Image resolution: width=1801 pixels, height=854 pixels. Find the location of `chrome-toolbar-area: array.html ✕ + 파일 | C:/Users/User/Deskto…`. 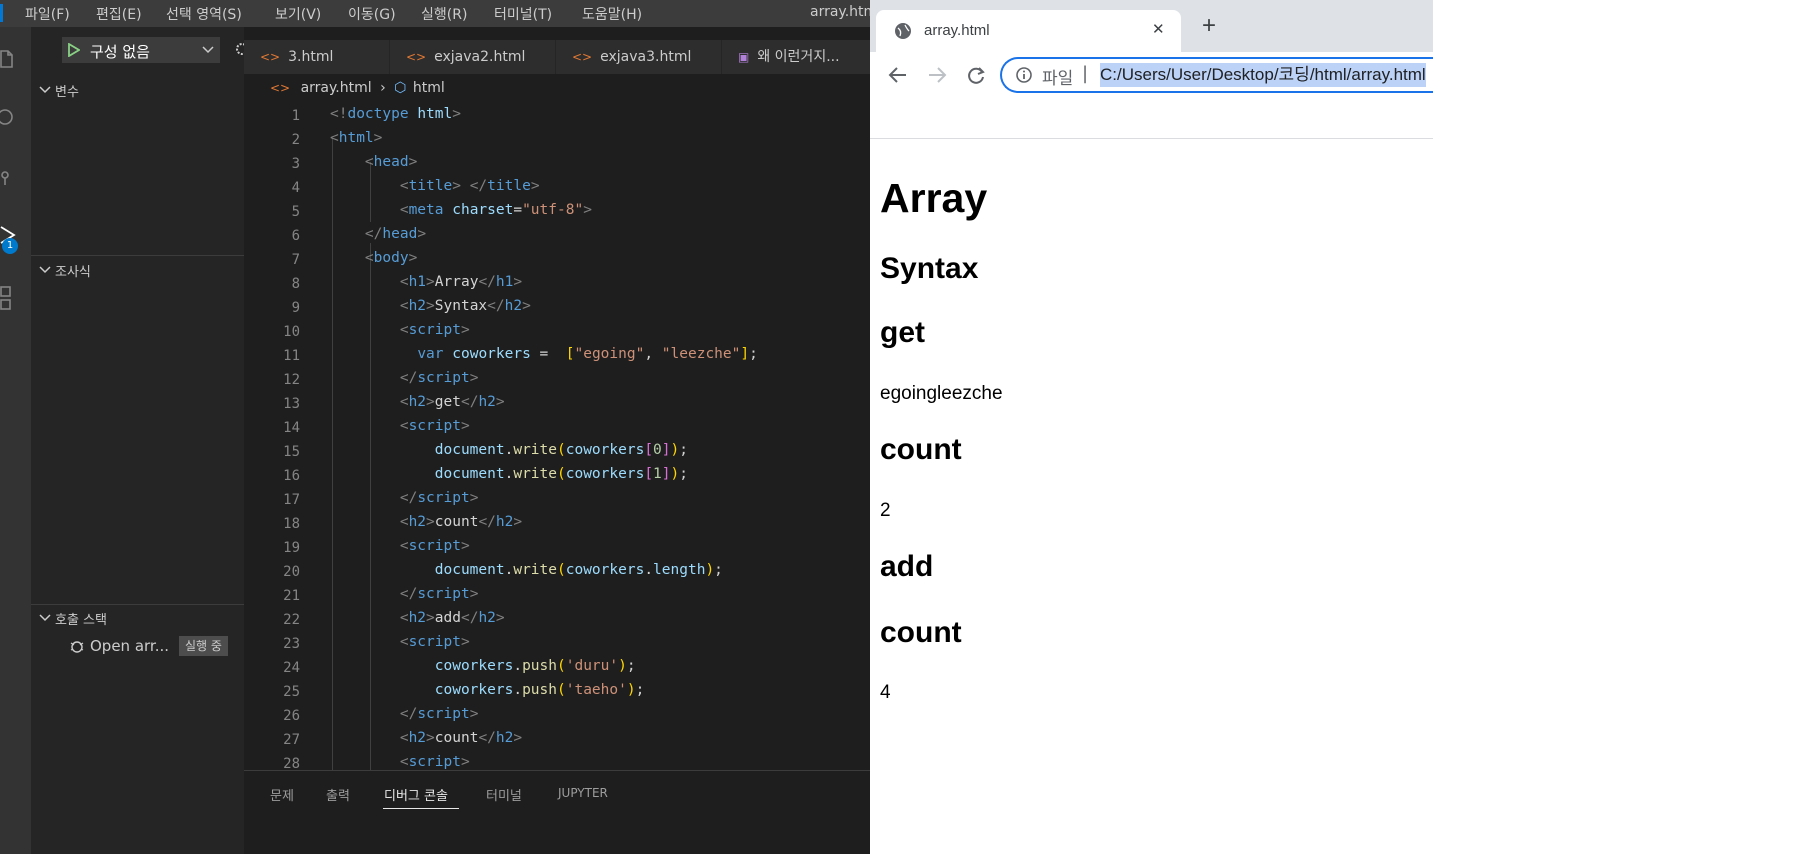

chrome-toolbar-area: array.html ✕ + 파일 | C:/Users/User/Deskto… is located at coordinates (1151, 69).